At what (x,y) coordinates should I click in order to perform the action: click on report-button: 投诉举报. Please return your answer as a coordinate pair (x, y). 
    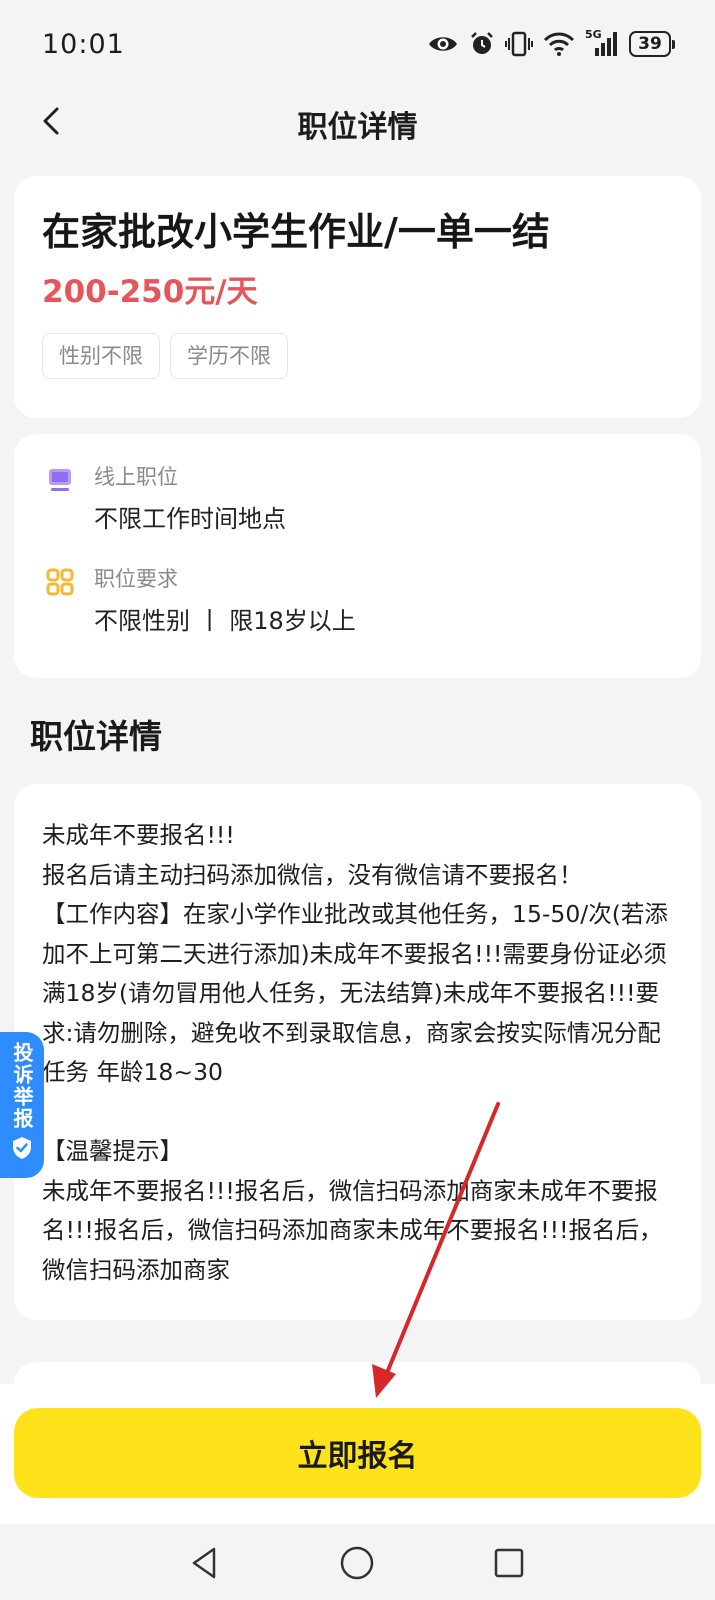
    Looking at the image, I should click on (22, 1105).